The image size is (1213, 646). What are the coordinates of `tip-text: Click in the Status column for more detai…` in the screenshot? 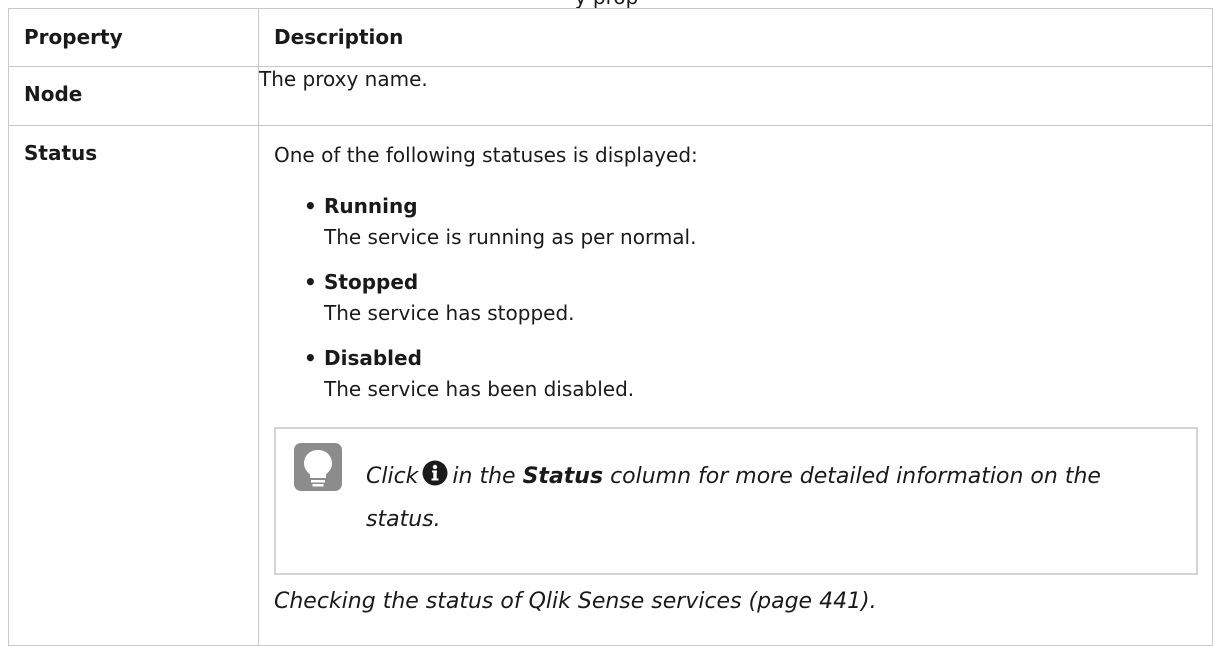 It's located at (766, 498).